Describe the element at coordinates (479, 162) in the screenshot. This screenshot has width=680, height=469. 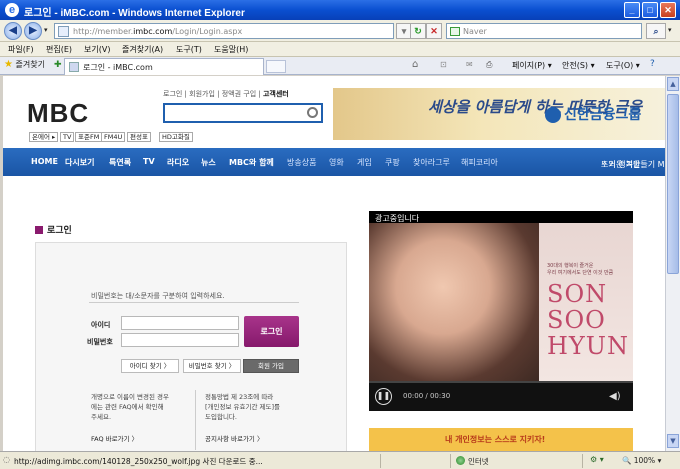
I see `nav-happy-korea: 해피코리아` at that location.